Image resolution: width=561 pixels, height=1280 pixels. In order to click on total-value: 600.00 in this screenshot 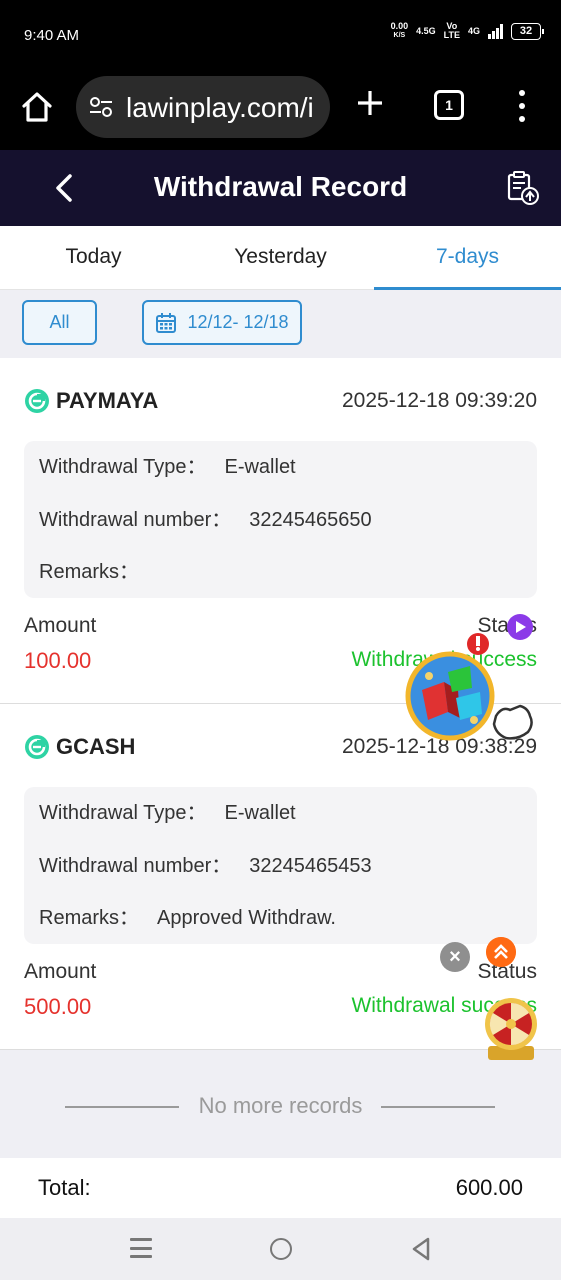, I will do `click(489, 1187)`.